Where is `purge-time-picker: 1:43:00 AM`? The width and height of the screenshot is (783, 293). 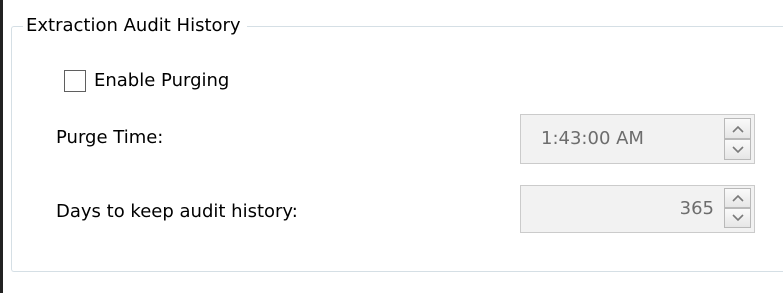
purge-time-picker: 1:43:00 AM is located at coordinates (637, 139).